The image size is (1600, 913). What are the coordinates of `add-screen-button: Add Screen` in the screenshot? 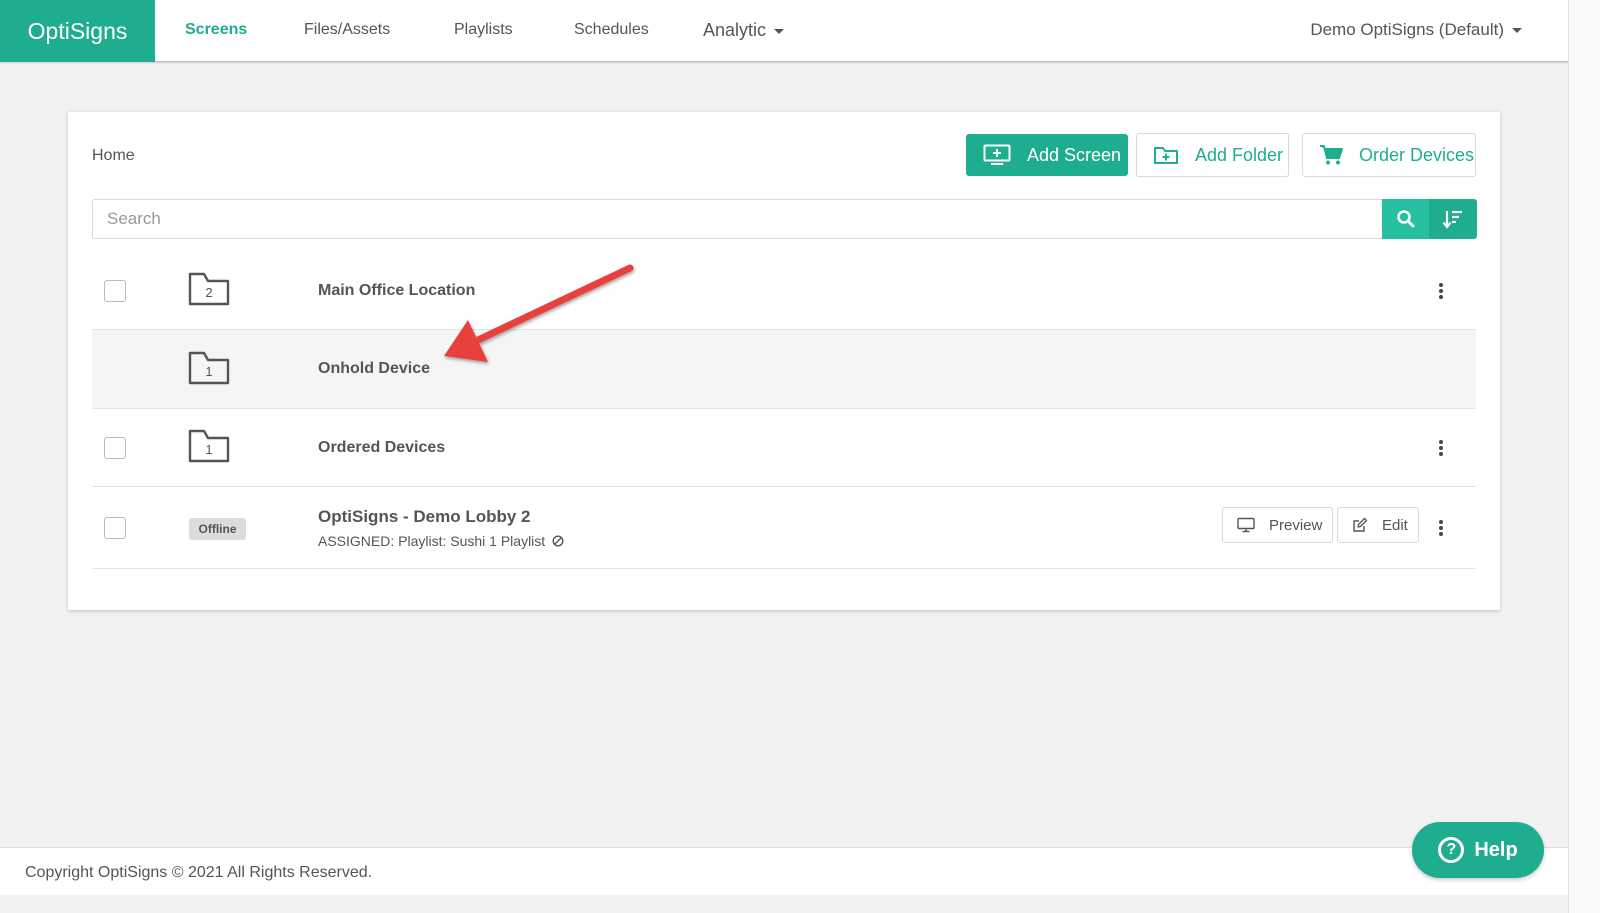 It's located at (1047, 155).